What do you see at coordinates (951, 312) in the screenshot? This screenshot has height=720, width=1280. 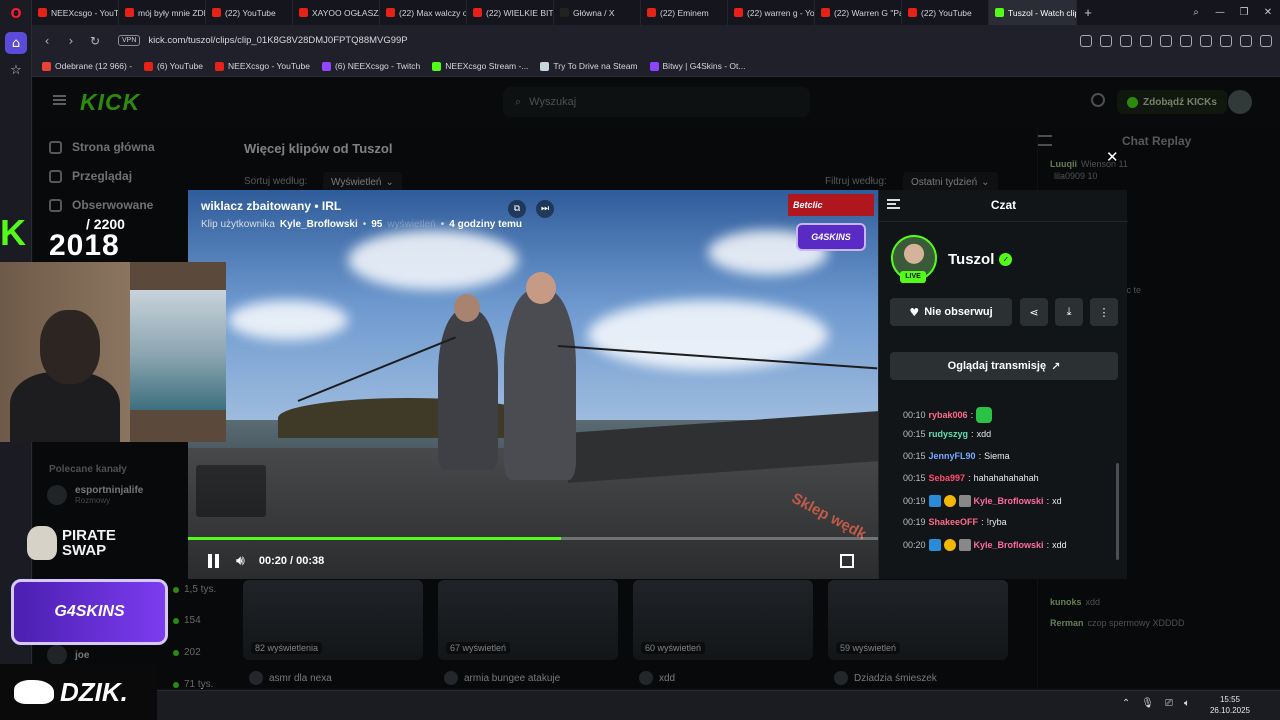 I see `unfollow-button: ♥ Nie obserwuj` at bounding box center [951, 312].